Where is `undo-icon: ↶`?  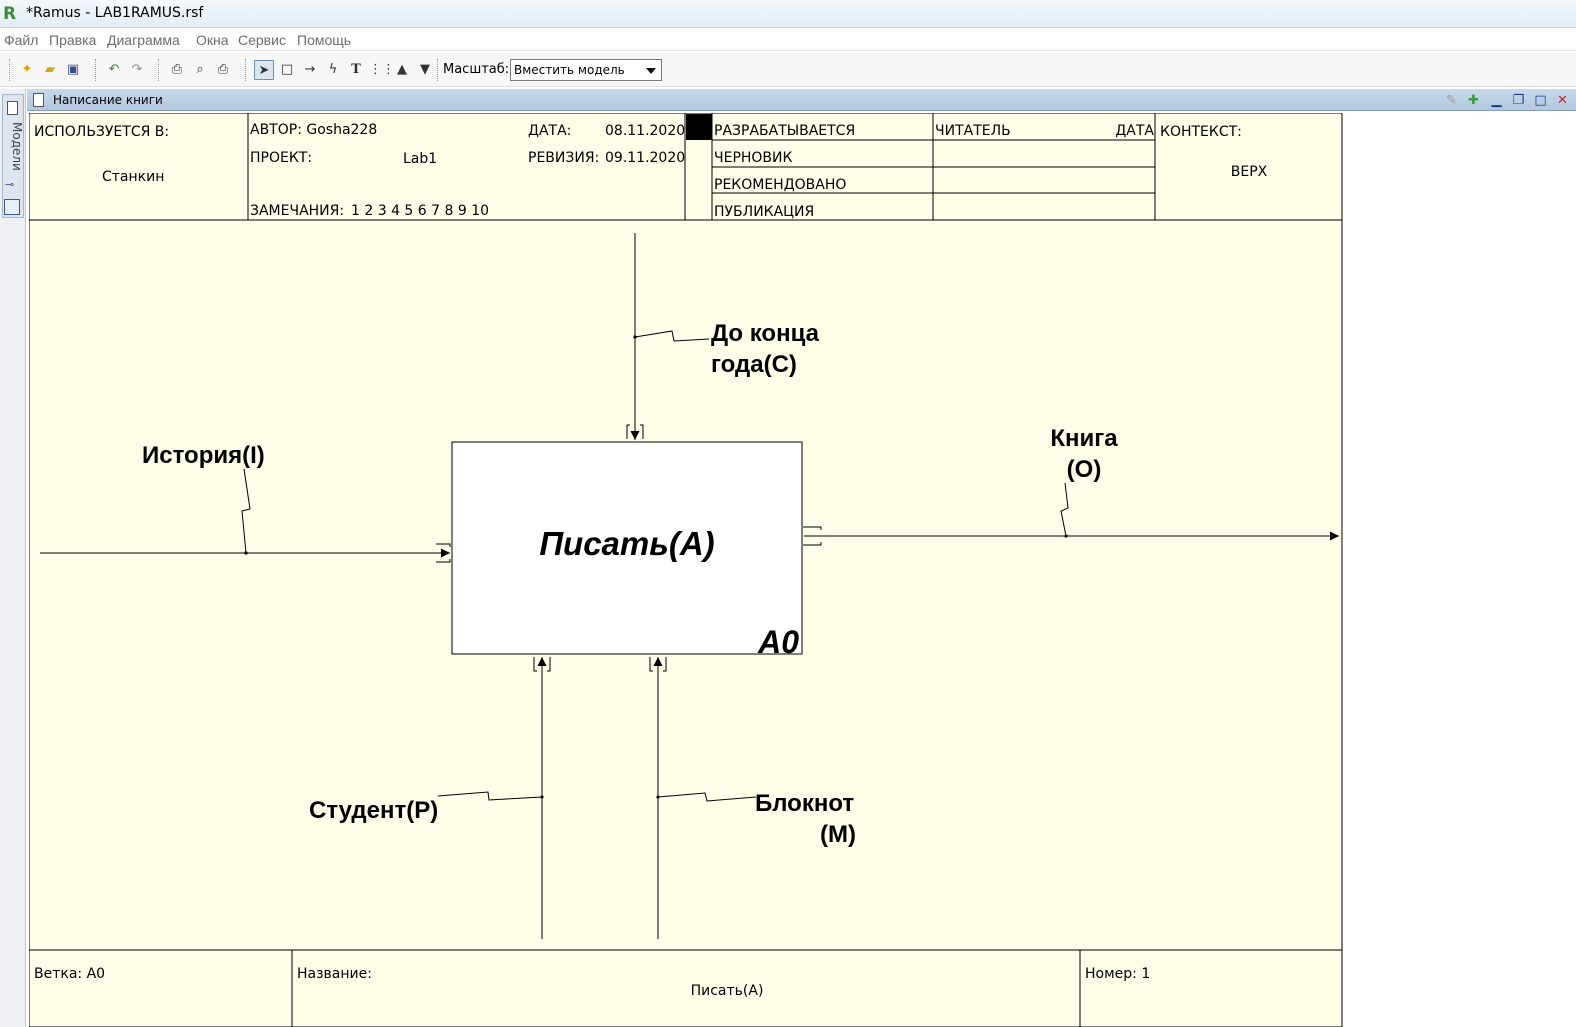 undo-icon: ↶ is located at coordinates (114, 70).